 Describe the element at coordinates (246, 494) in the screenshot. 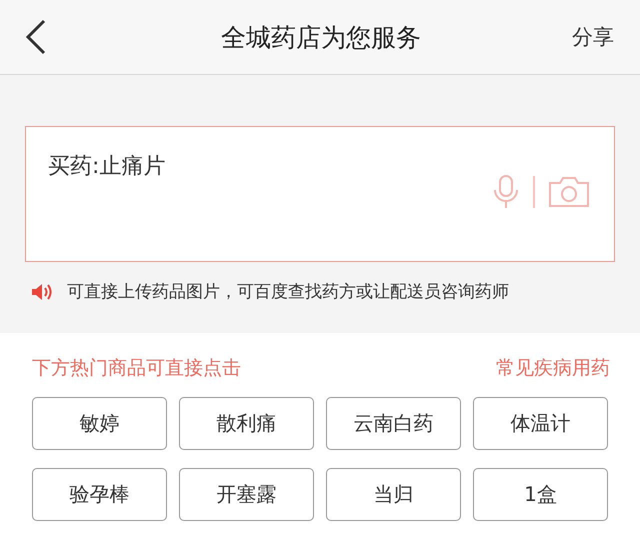

I see `product-button: 开塞露` at that location.